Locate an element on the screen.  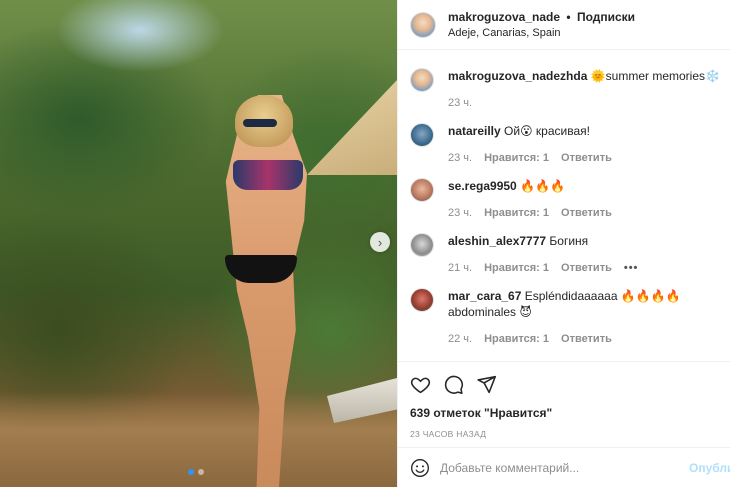
emoji-smiley-icon is located at coordinates (420, 468).